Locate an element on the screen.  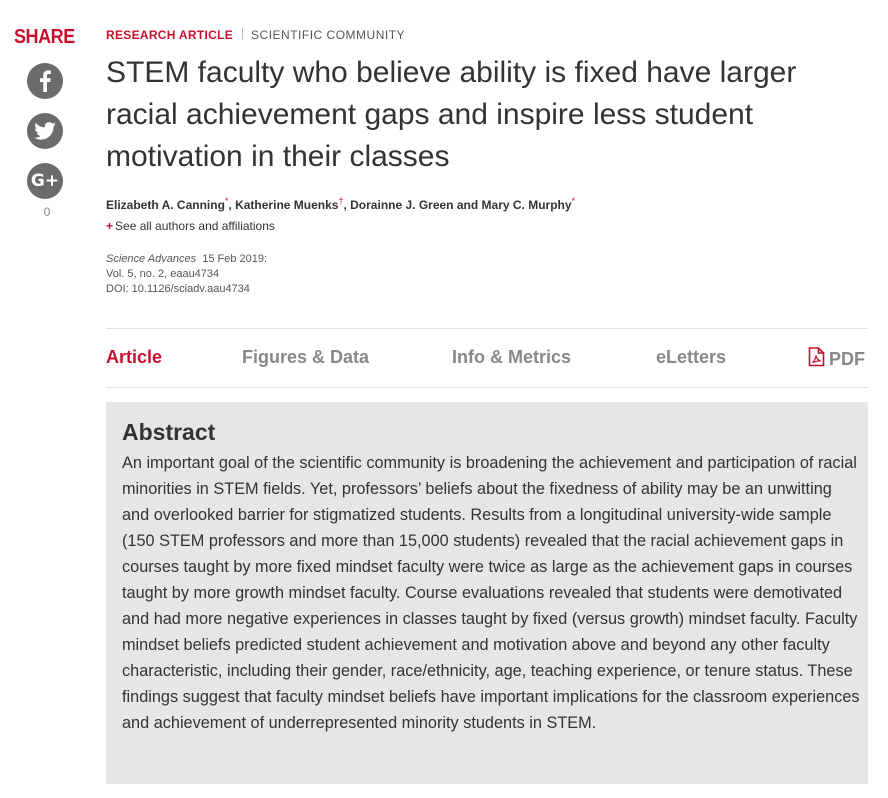
facebook-icon is located at coordinates (45, 81).